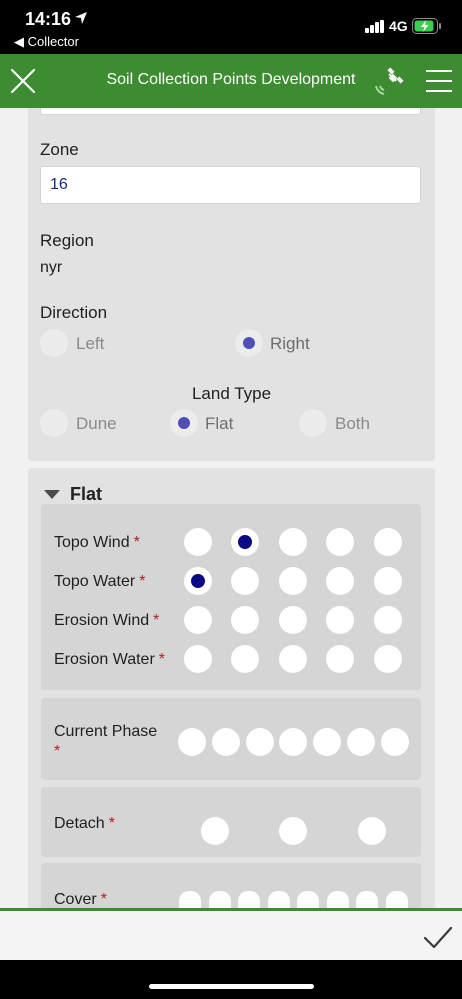  I want to click on app-header: Soil Collection Points Development, so click(231, 81).